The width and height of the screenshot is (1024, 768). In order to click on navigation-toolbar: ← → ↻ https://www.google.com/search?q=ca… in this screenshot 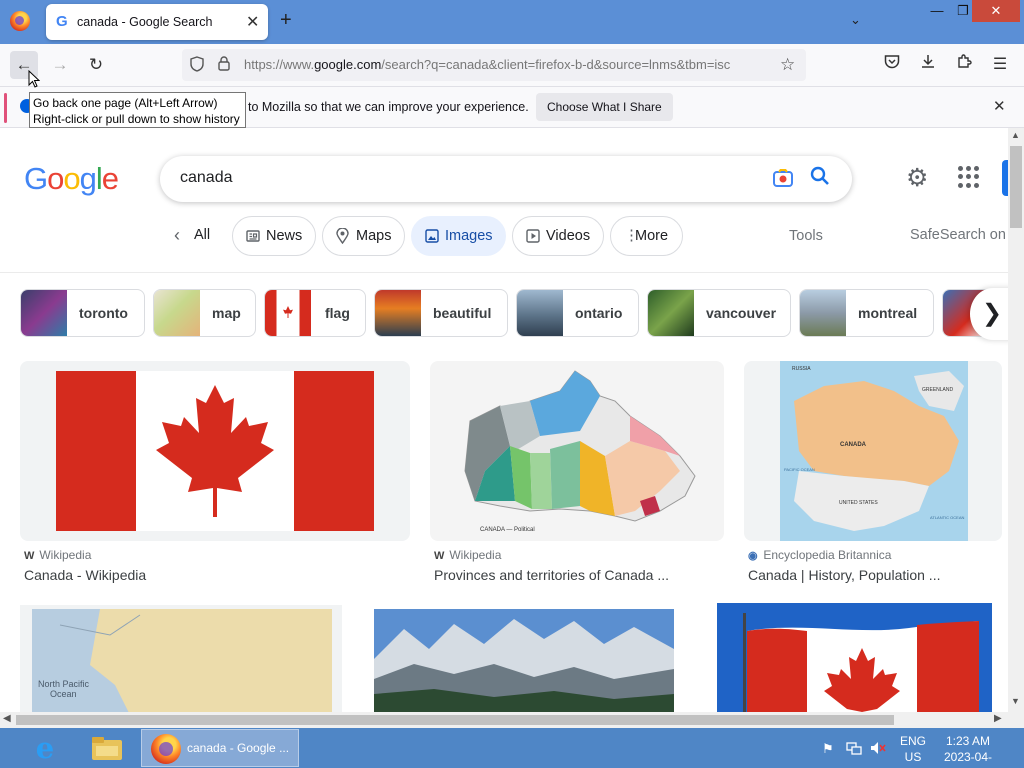, I will do `click(512, 65)`.